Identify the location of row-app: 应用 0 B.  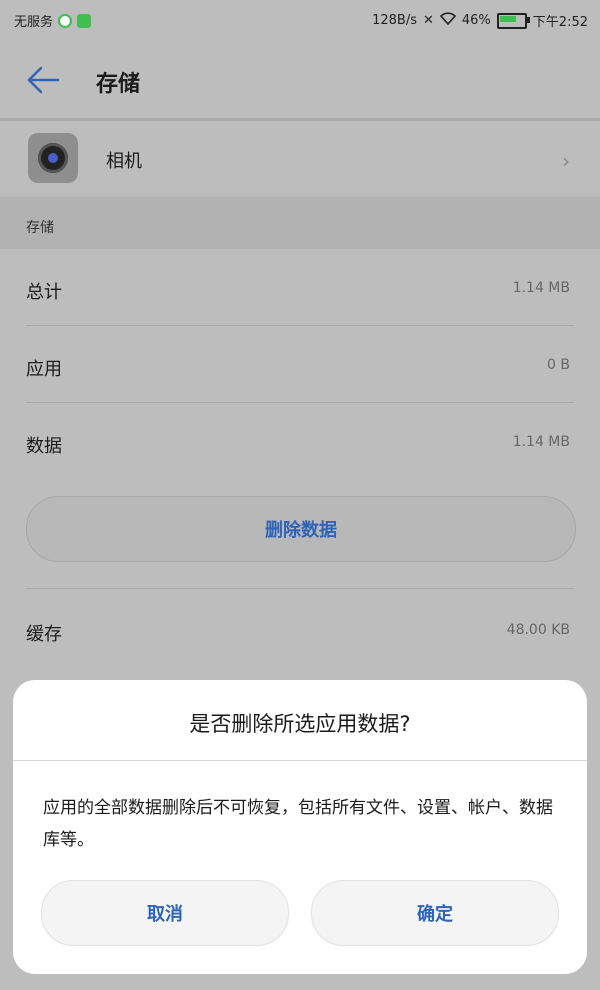
(300, 365).